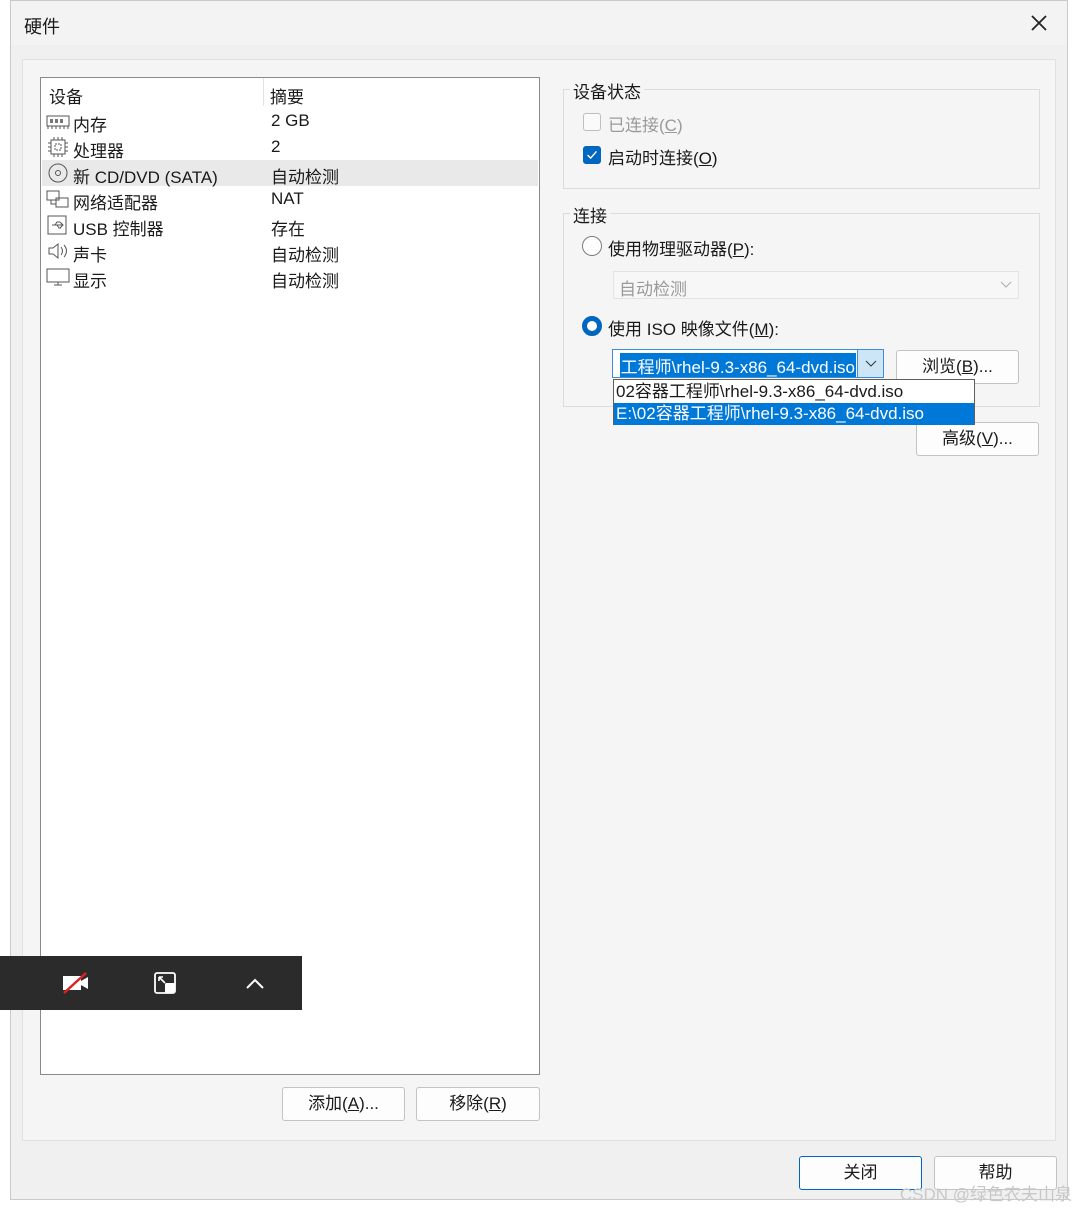 The height and width of the screenshot is (1210, 1078). Describe the element at coordinates (478, 1104) in the screenshot. I see `remove-button: 移除(R)` at that location.